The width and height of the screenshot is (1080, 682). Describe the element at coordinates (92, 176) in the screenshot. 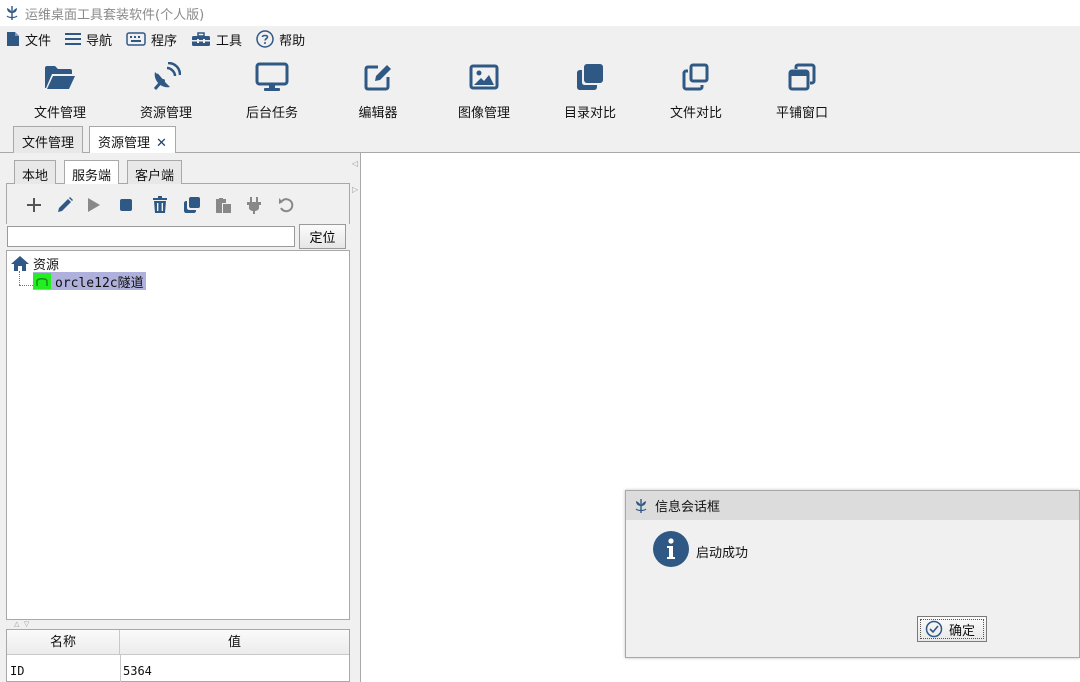

I see `tab-server-label: 服务端` at that location.